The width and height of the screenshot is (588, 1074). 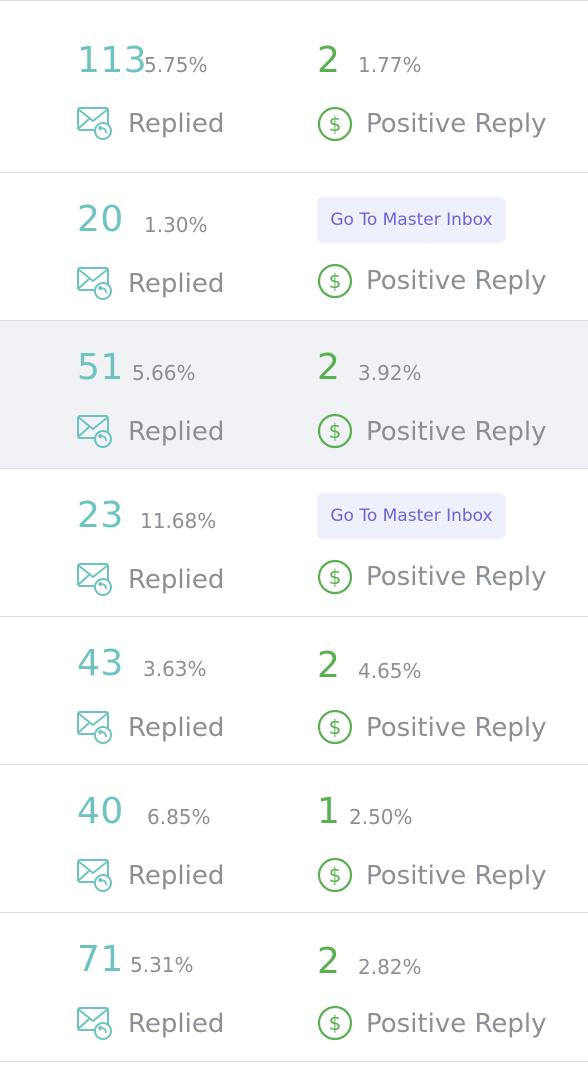 What do you see at coordinates (162, 965) in the screenshot?
I see `replied-percent: 5.31%` at bounding box center [162, 965].